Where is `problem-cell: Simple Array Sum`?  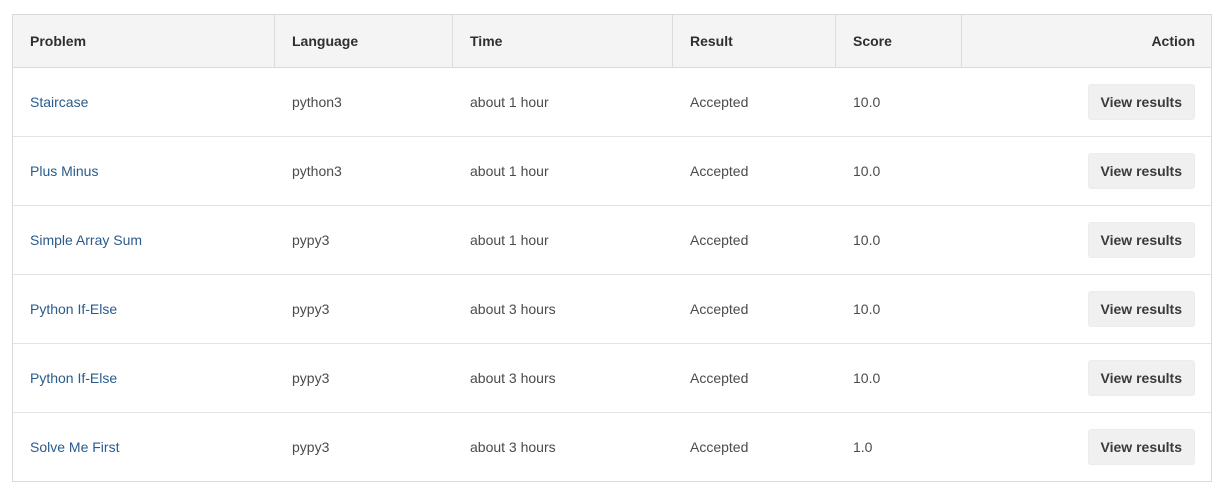 problem-cell: Simple Array Sum is located at coordinates (144, 240).